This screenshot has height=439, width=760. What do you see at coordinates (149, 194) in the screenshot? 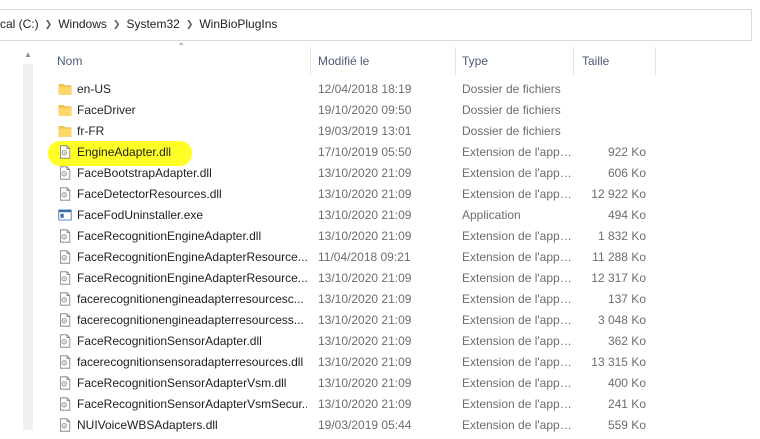
I see `file-name: FaceDetectorResources.dll` at bounding box center [149, 194].